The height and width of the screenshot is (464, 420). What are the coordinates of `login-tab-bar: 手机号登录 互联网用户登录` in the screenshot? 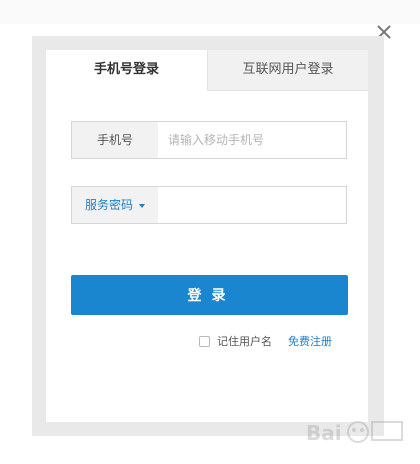 It's located at (207, 70).